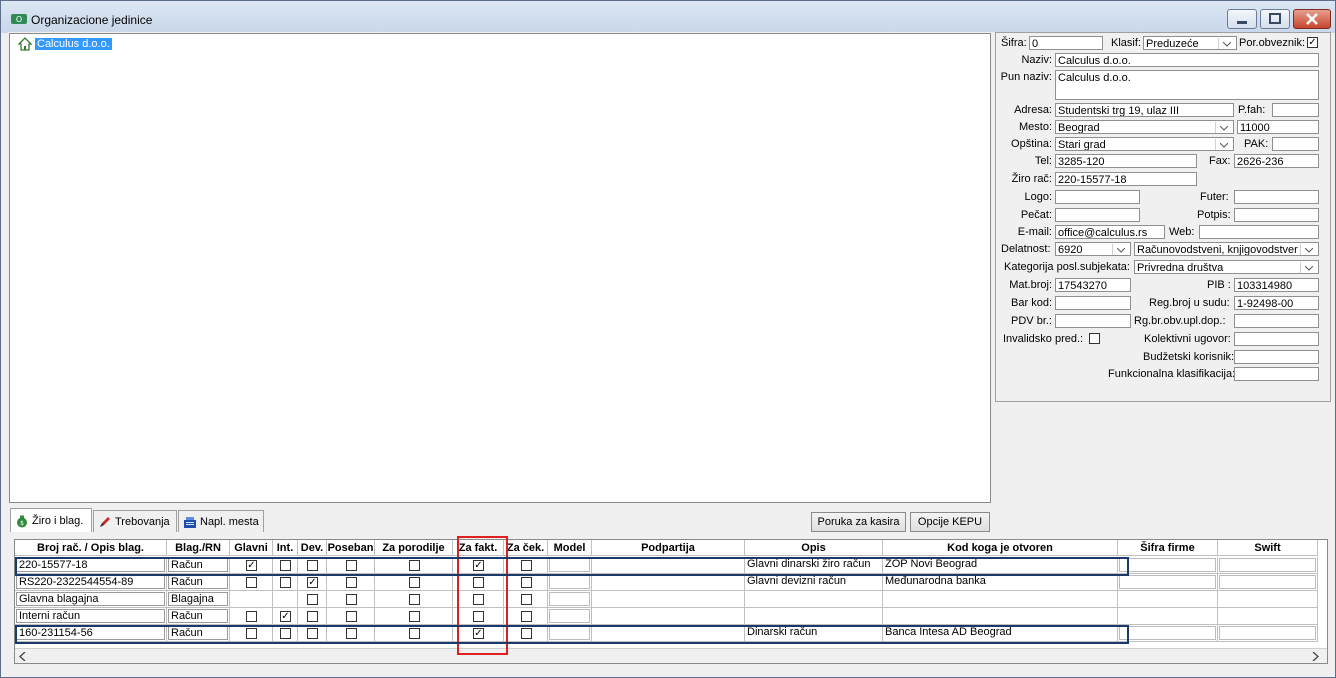 Image resolution: width=1336 pixels, height=678 pixels. Describe the element at coordinates (1276, 357) in the screenshot. I see `budzetski-field` at that location.